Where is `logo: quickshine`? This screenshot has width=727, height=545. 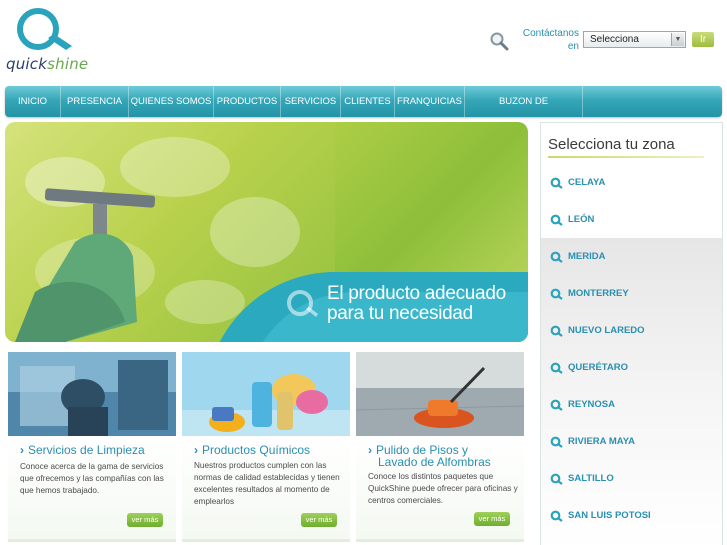
logo: quickshine is located at coordinates (51, 41).